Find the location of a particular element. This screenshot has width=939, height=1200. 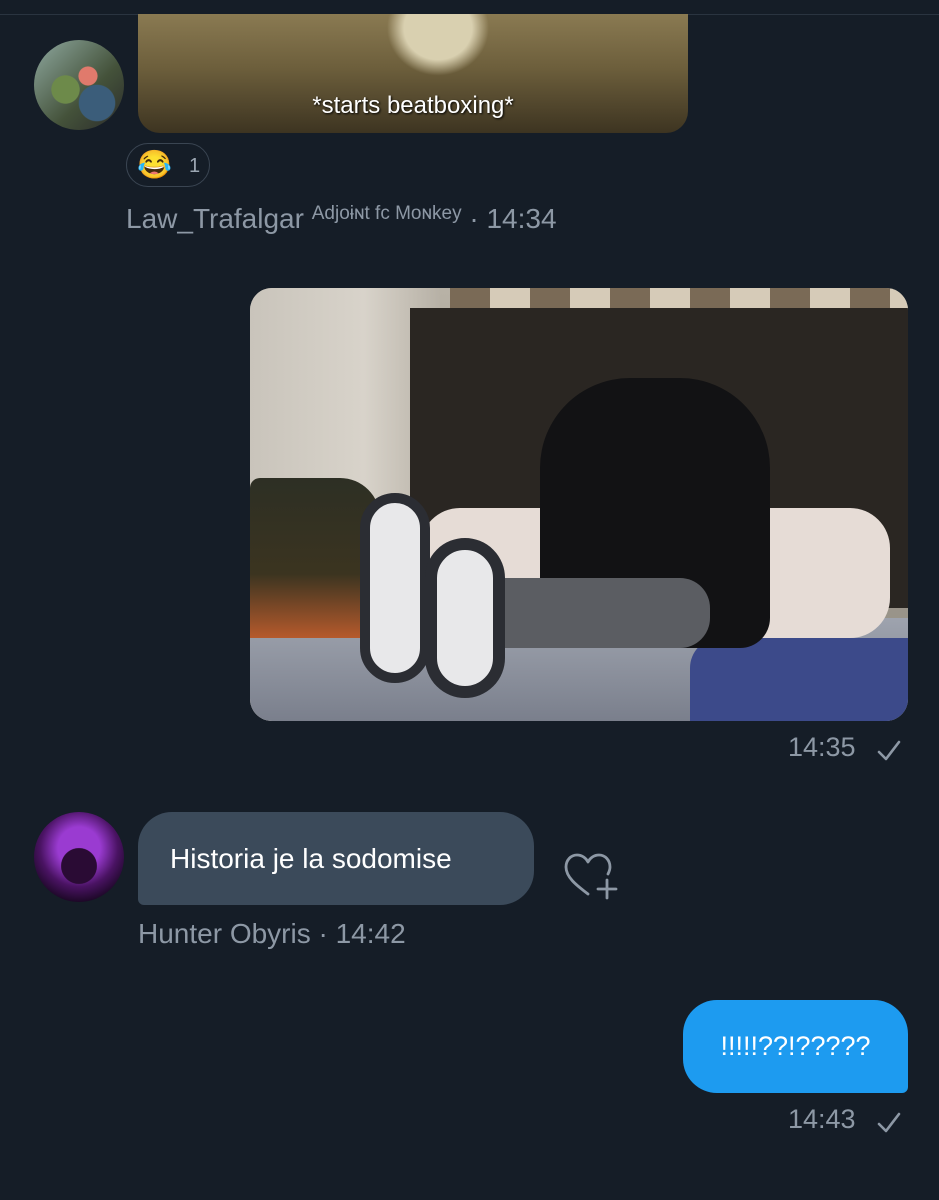

reaction-badge: 😂 1 is located at coordinates (168, 165).